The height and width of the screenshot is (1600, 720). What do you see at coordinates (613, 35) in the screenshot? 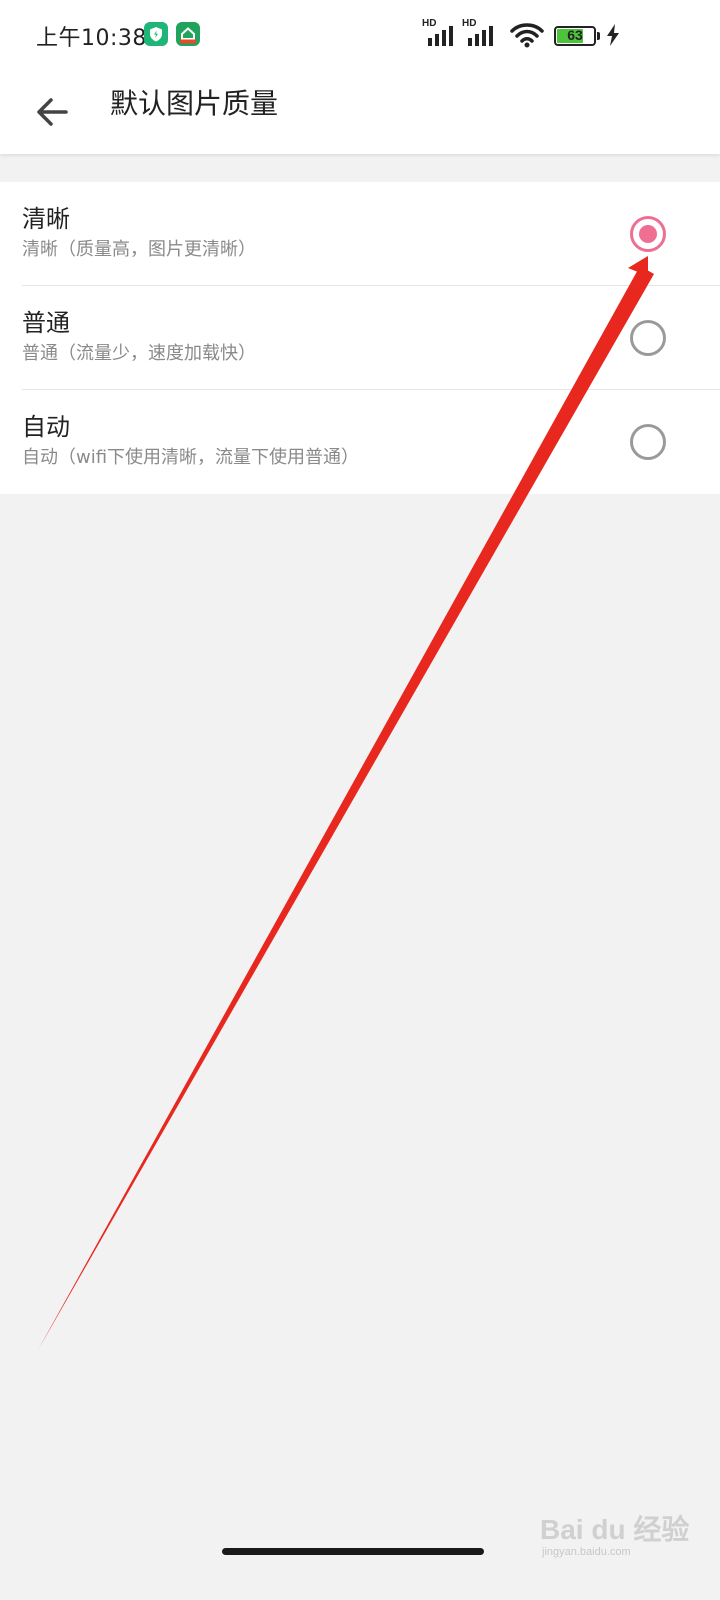
I see `charging-icon` at bounding box center [613, 35].